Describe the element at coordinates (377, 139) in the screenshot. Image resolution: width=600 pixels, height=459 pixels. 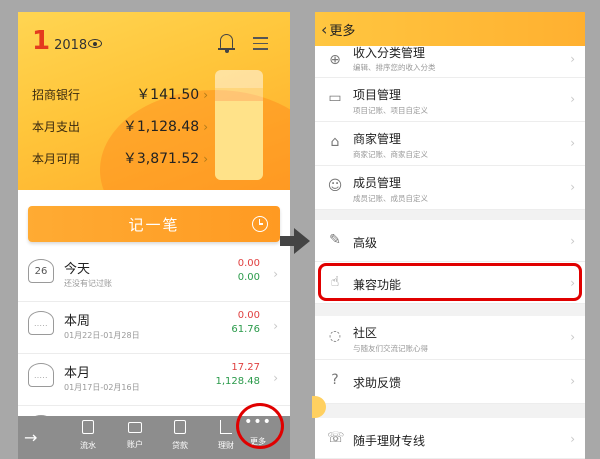
I see `item-title: 商家管理` at that location.